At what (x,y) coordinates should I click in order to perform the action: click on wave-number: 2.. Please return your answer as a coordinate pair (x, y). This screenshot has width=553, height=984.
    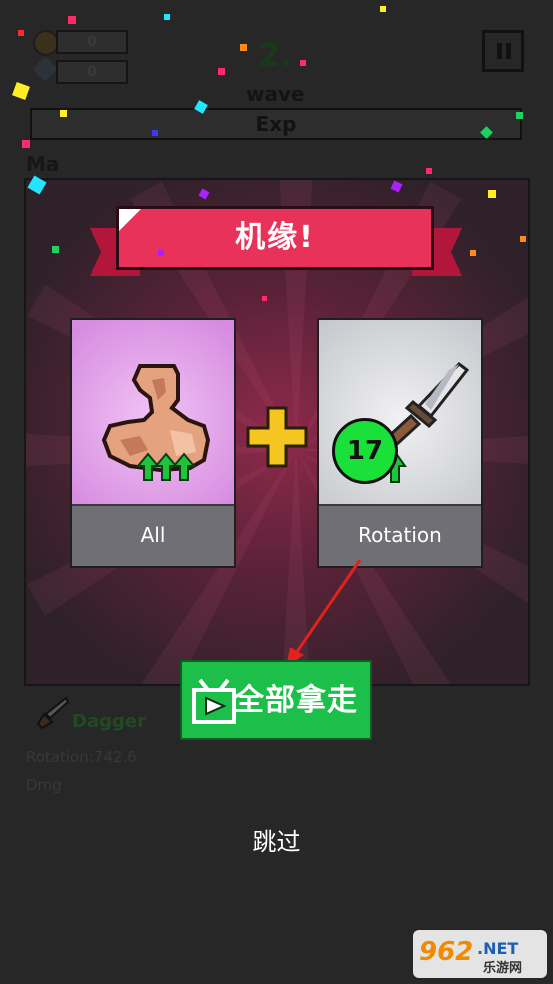
    Looking at the image, I should click on (275, 55).